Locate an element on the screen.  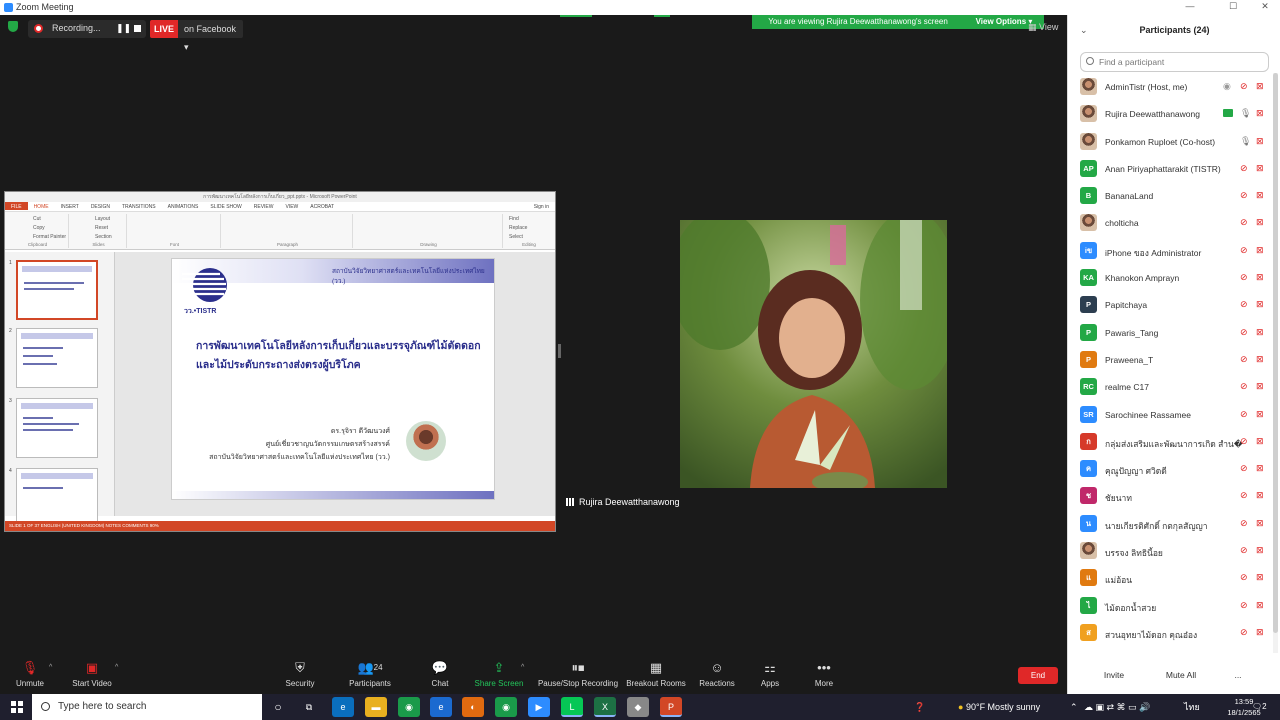
participant-search-input: Find a participant is located at coordinates (1174, 62).